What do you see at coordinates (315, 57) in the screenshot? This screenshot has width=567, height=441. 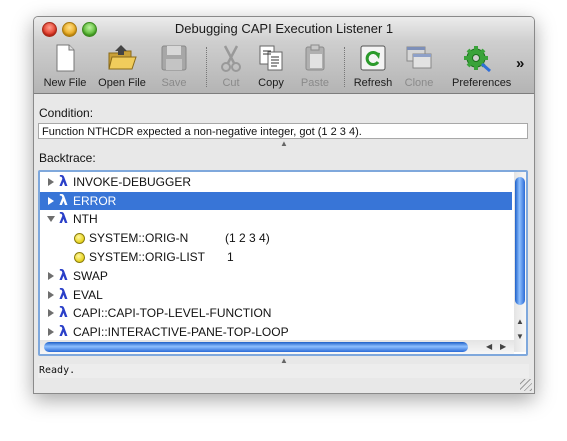 I see `paste-icon` at bounding box center [315, 57].